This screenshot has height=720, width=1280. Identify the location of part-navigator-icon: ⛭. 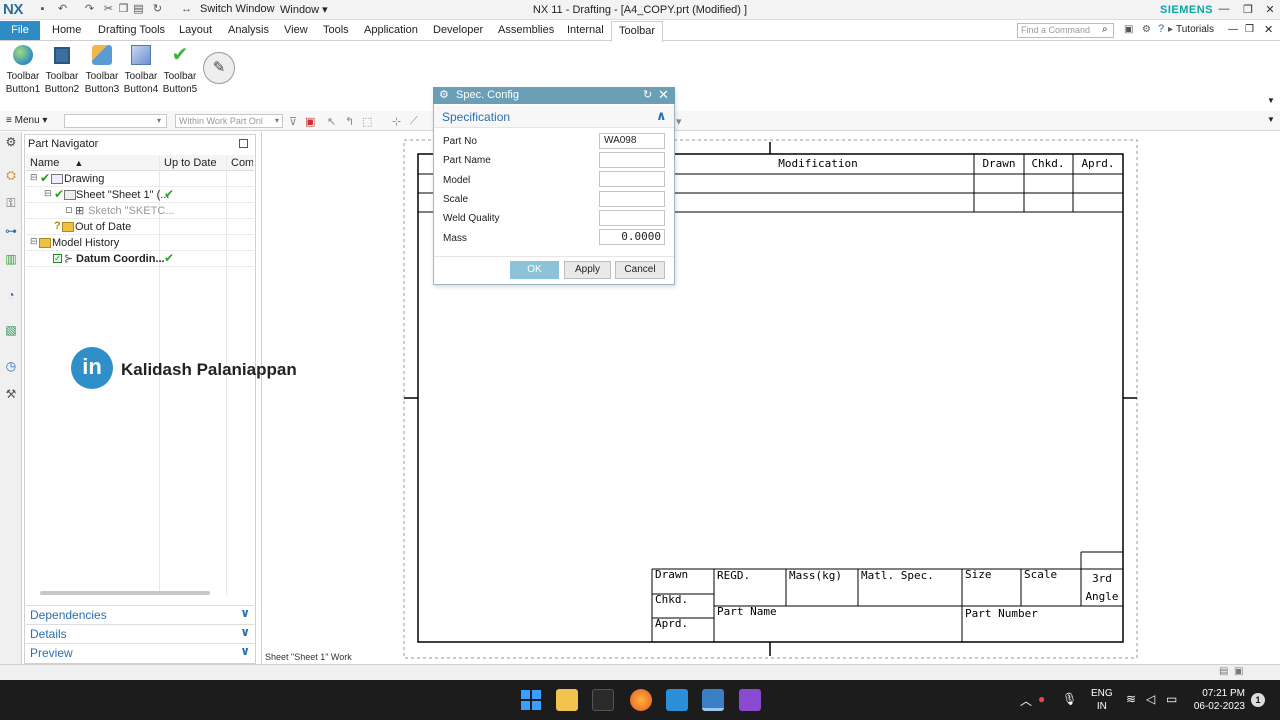
(11, 175).